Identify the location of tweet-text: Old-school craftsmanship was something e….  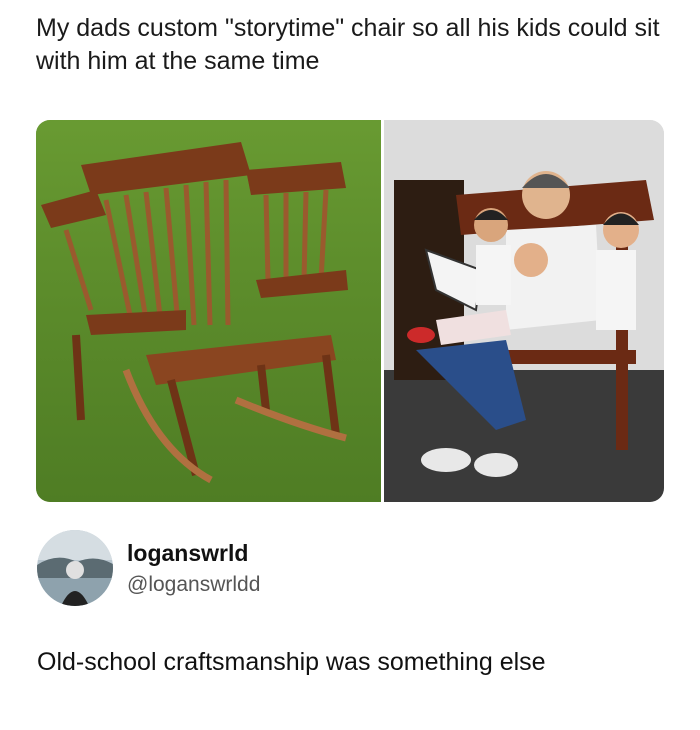
(291, 662).